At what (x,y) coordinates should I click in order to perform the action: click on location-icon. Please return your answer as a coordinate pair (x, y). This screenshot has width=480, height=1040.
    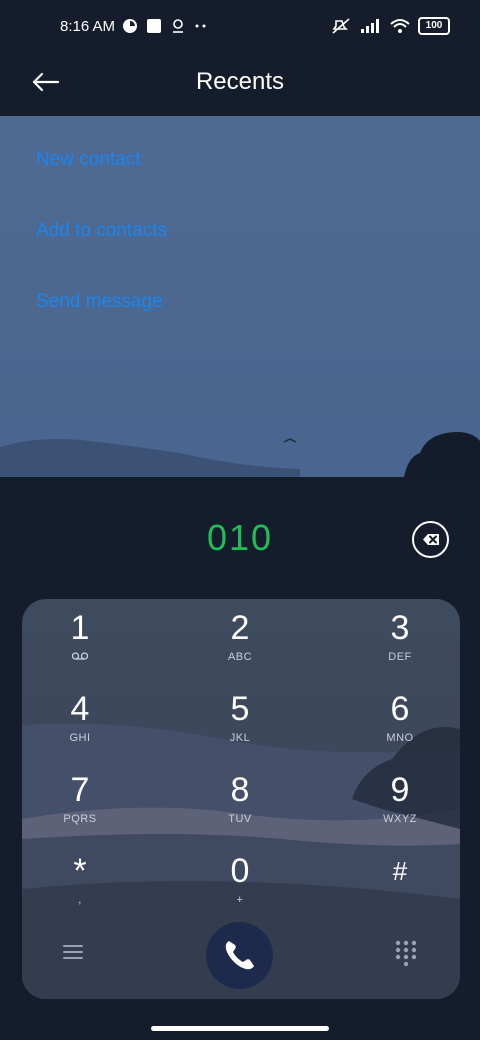
    Looking at the image, I should click on (178, 26).